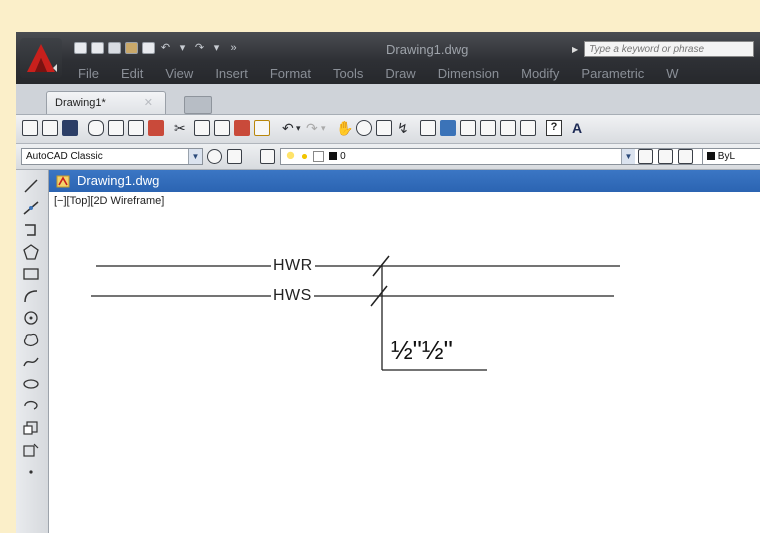 Image resolution: width=760 pixels, height=533 pixels. What do you see at coordinates (468, 73) in the screenshot?
I see `menu-dimension: Dimension` at bounding box center [468, 73].